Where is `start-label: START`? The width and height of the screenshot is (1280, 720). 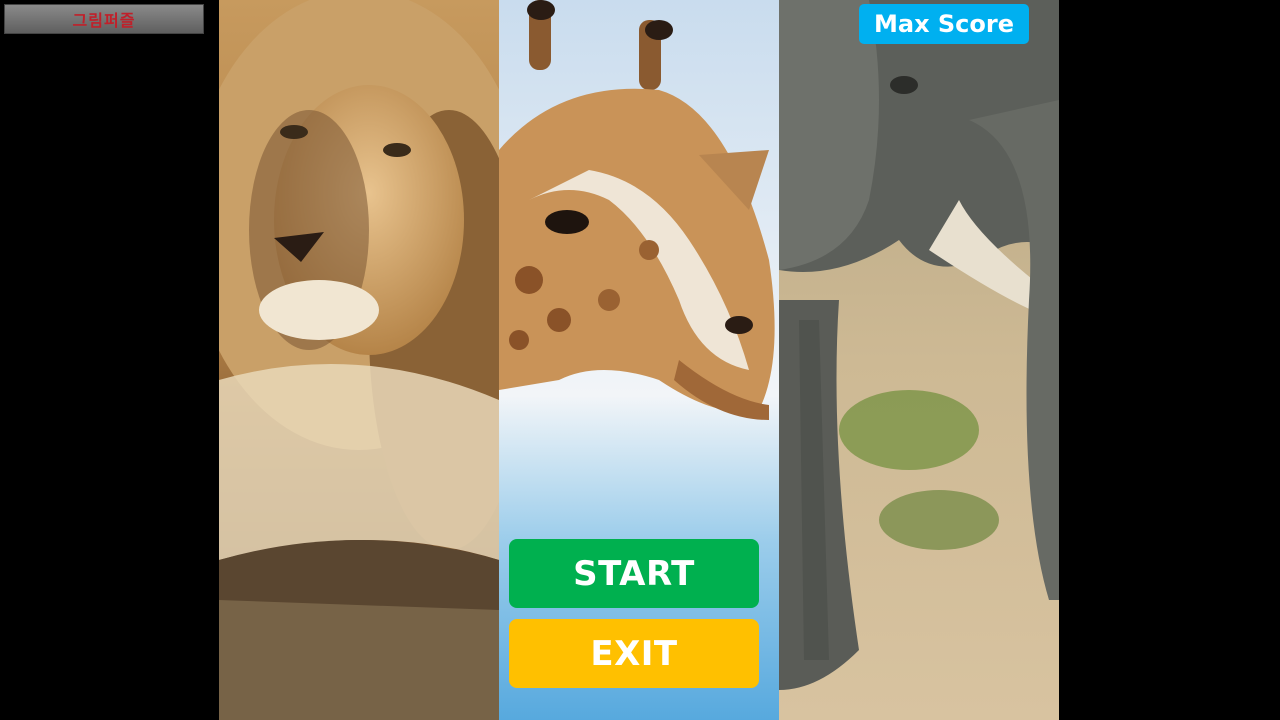
start-label: START is located at coordinates (634, 573).